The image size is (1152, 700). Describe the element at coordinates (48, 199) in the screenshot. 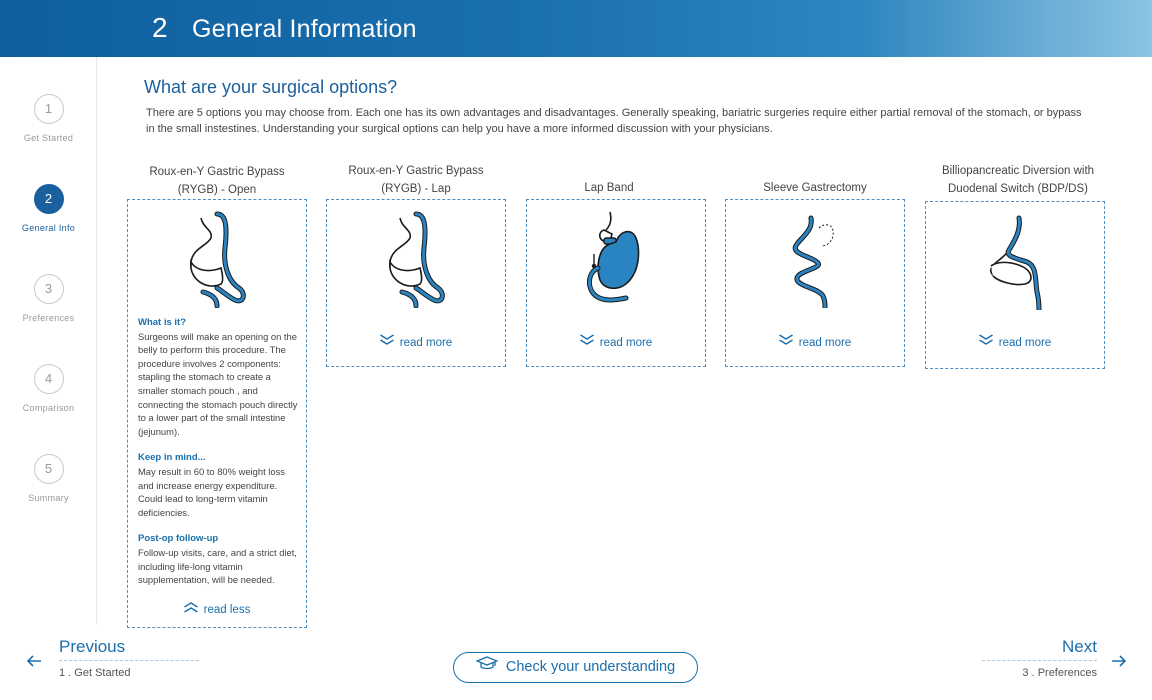

I see `step-circle: 2` at that location.